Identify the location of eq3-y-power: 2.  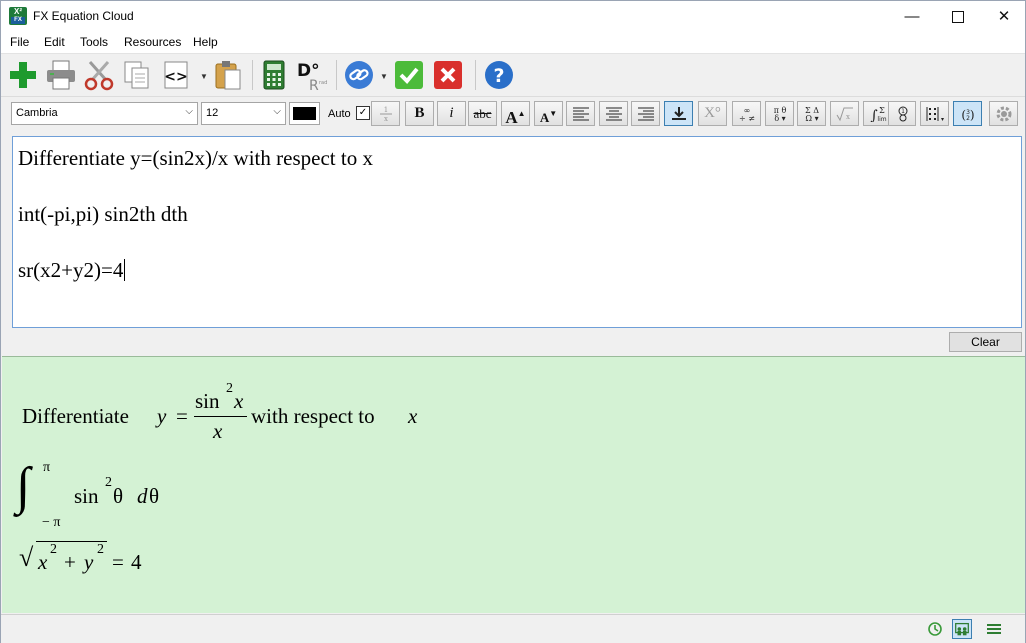
(100, 549).